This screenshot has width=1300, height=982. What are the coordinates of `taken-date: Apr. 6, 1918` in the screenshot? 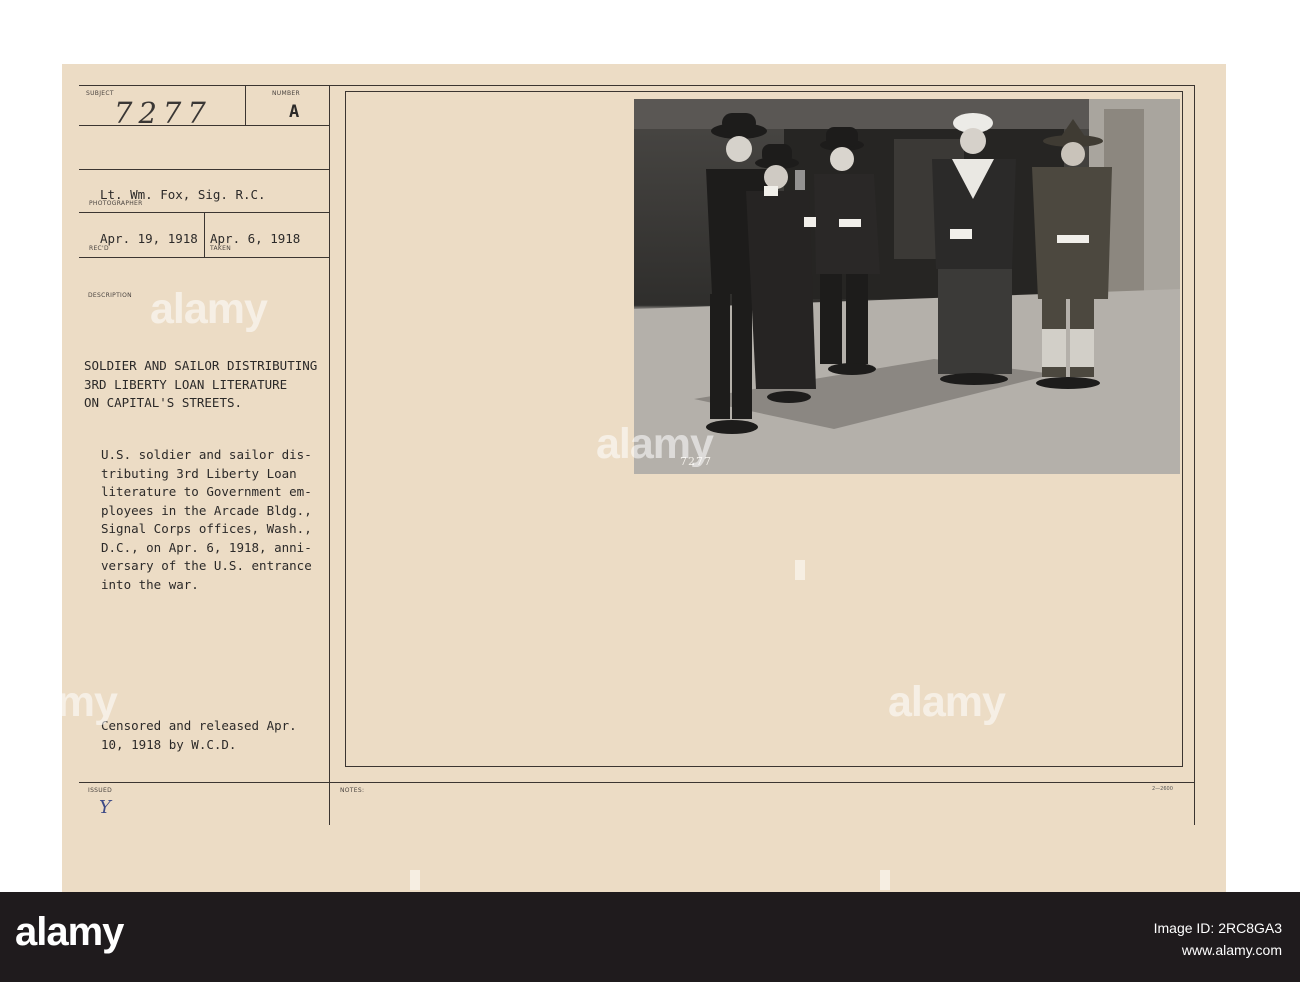 It's located at (255, 238).